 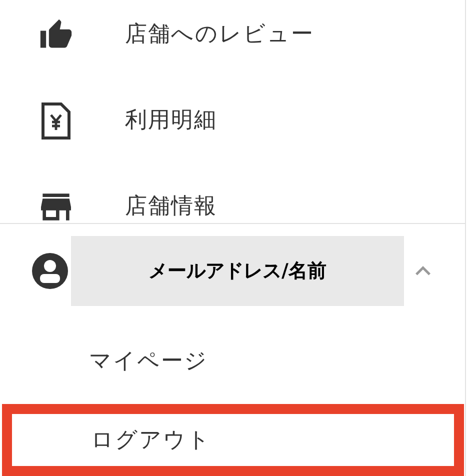 I want to click on menu-item: 店舗情報, so click(x=171, y=207).